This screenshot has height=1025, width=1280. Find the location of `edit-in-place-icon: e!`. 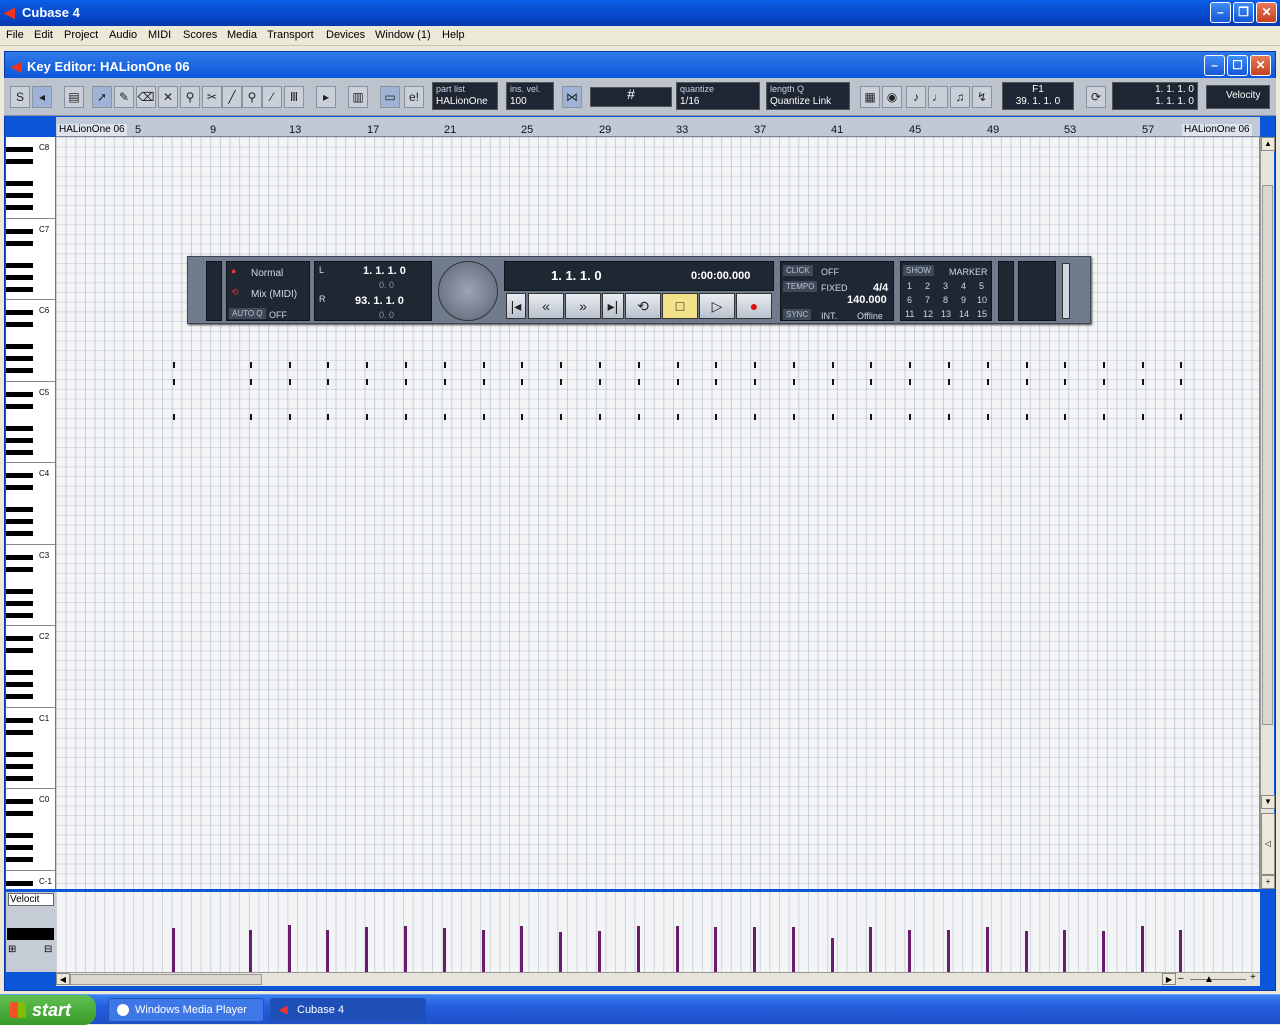

edit-in-place-icon: e! is located at coordinates (414, 97).